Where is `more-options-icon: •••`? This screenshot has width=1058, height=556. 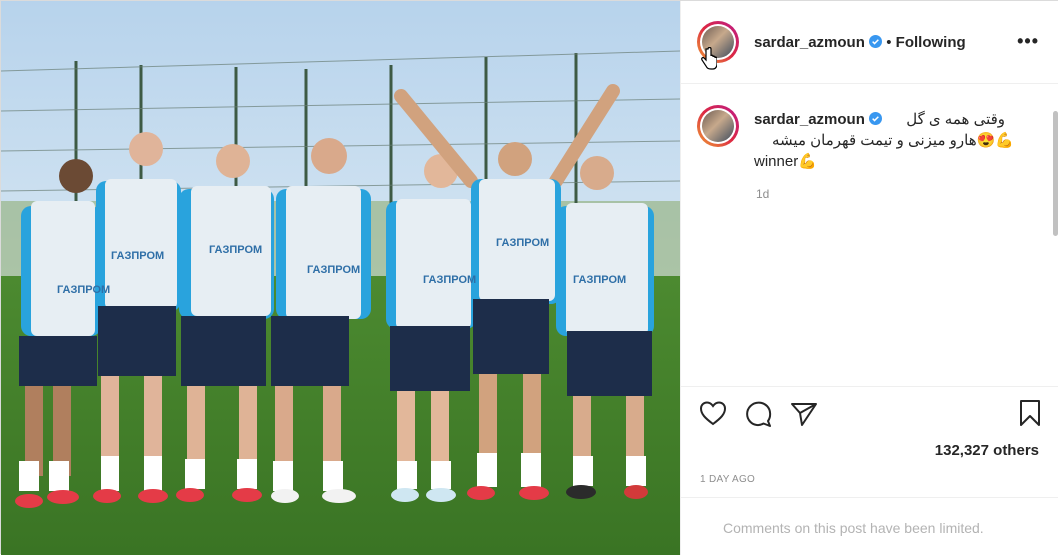
more-options-icon: ••• is located at coordinates (1028, 41).